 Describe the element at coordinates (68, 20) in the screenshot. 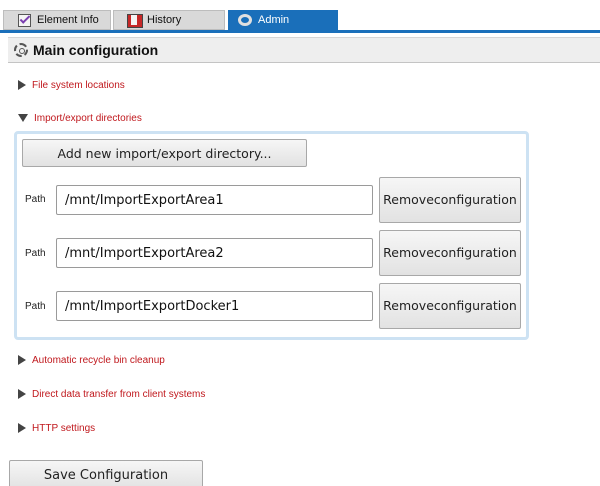

I see `tab-label: Element Info` at that location.